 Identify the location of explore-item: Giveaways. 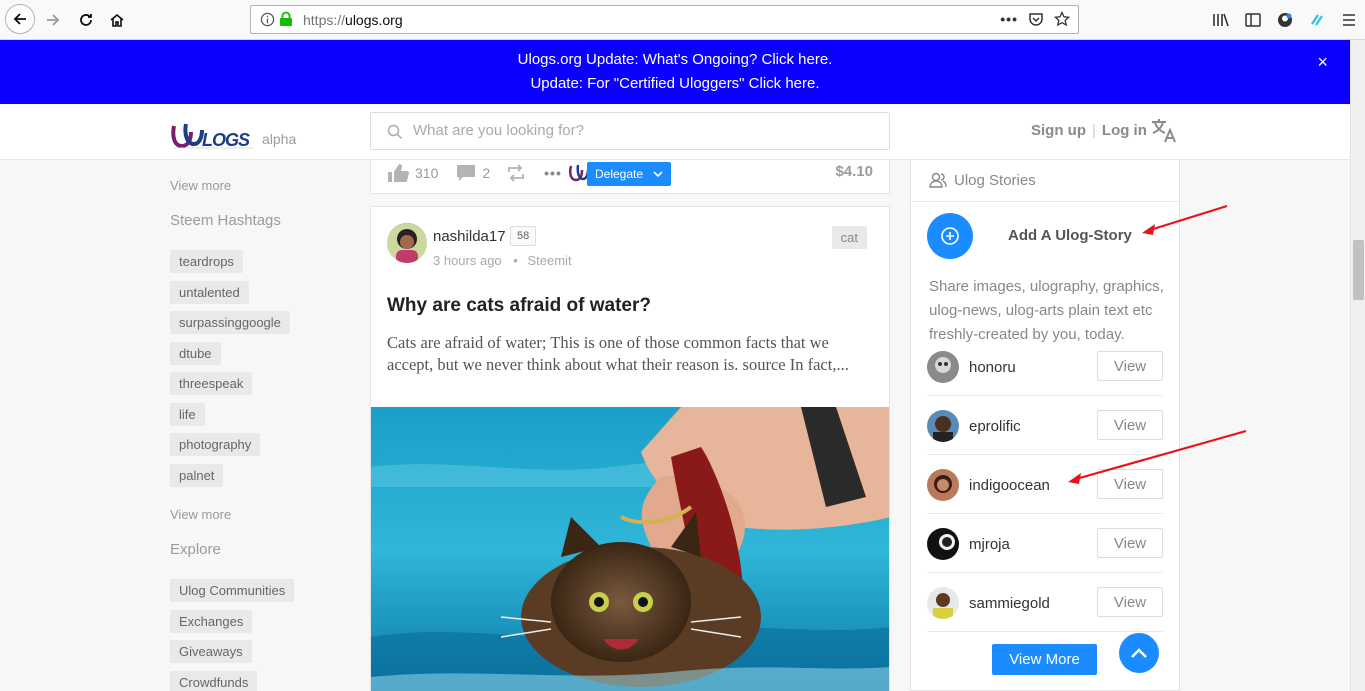
(211, 651).